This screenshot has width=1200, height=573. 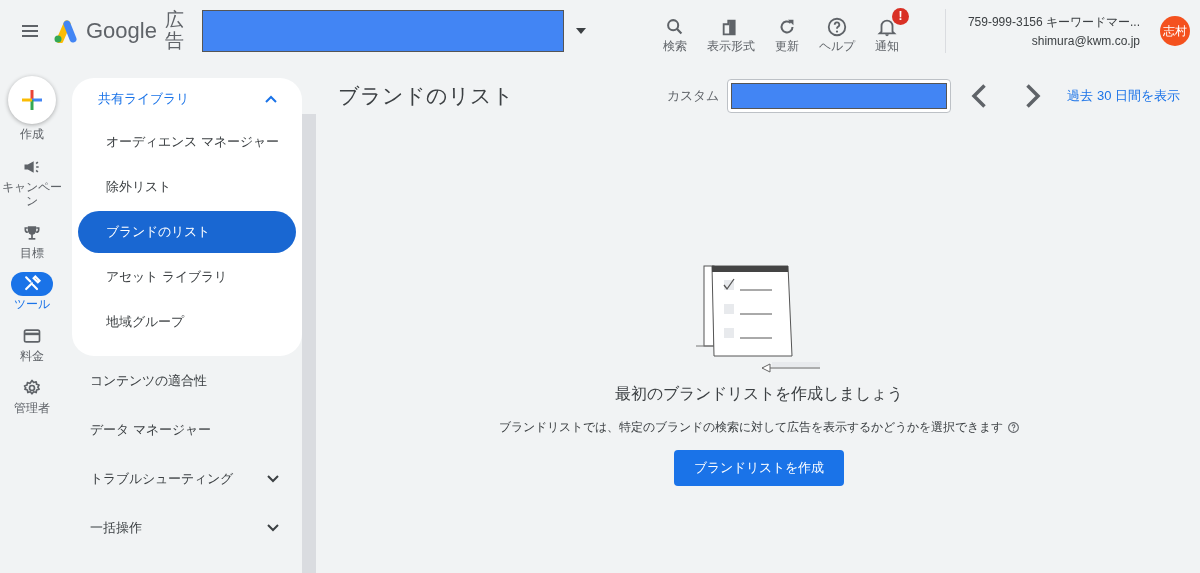 I want to click on plus-icon, so click(x=32, y=100).